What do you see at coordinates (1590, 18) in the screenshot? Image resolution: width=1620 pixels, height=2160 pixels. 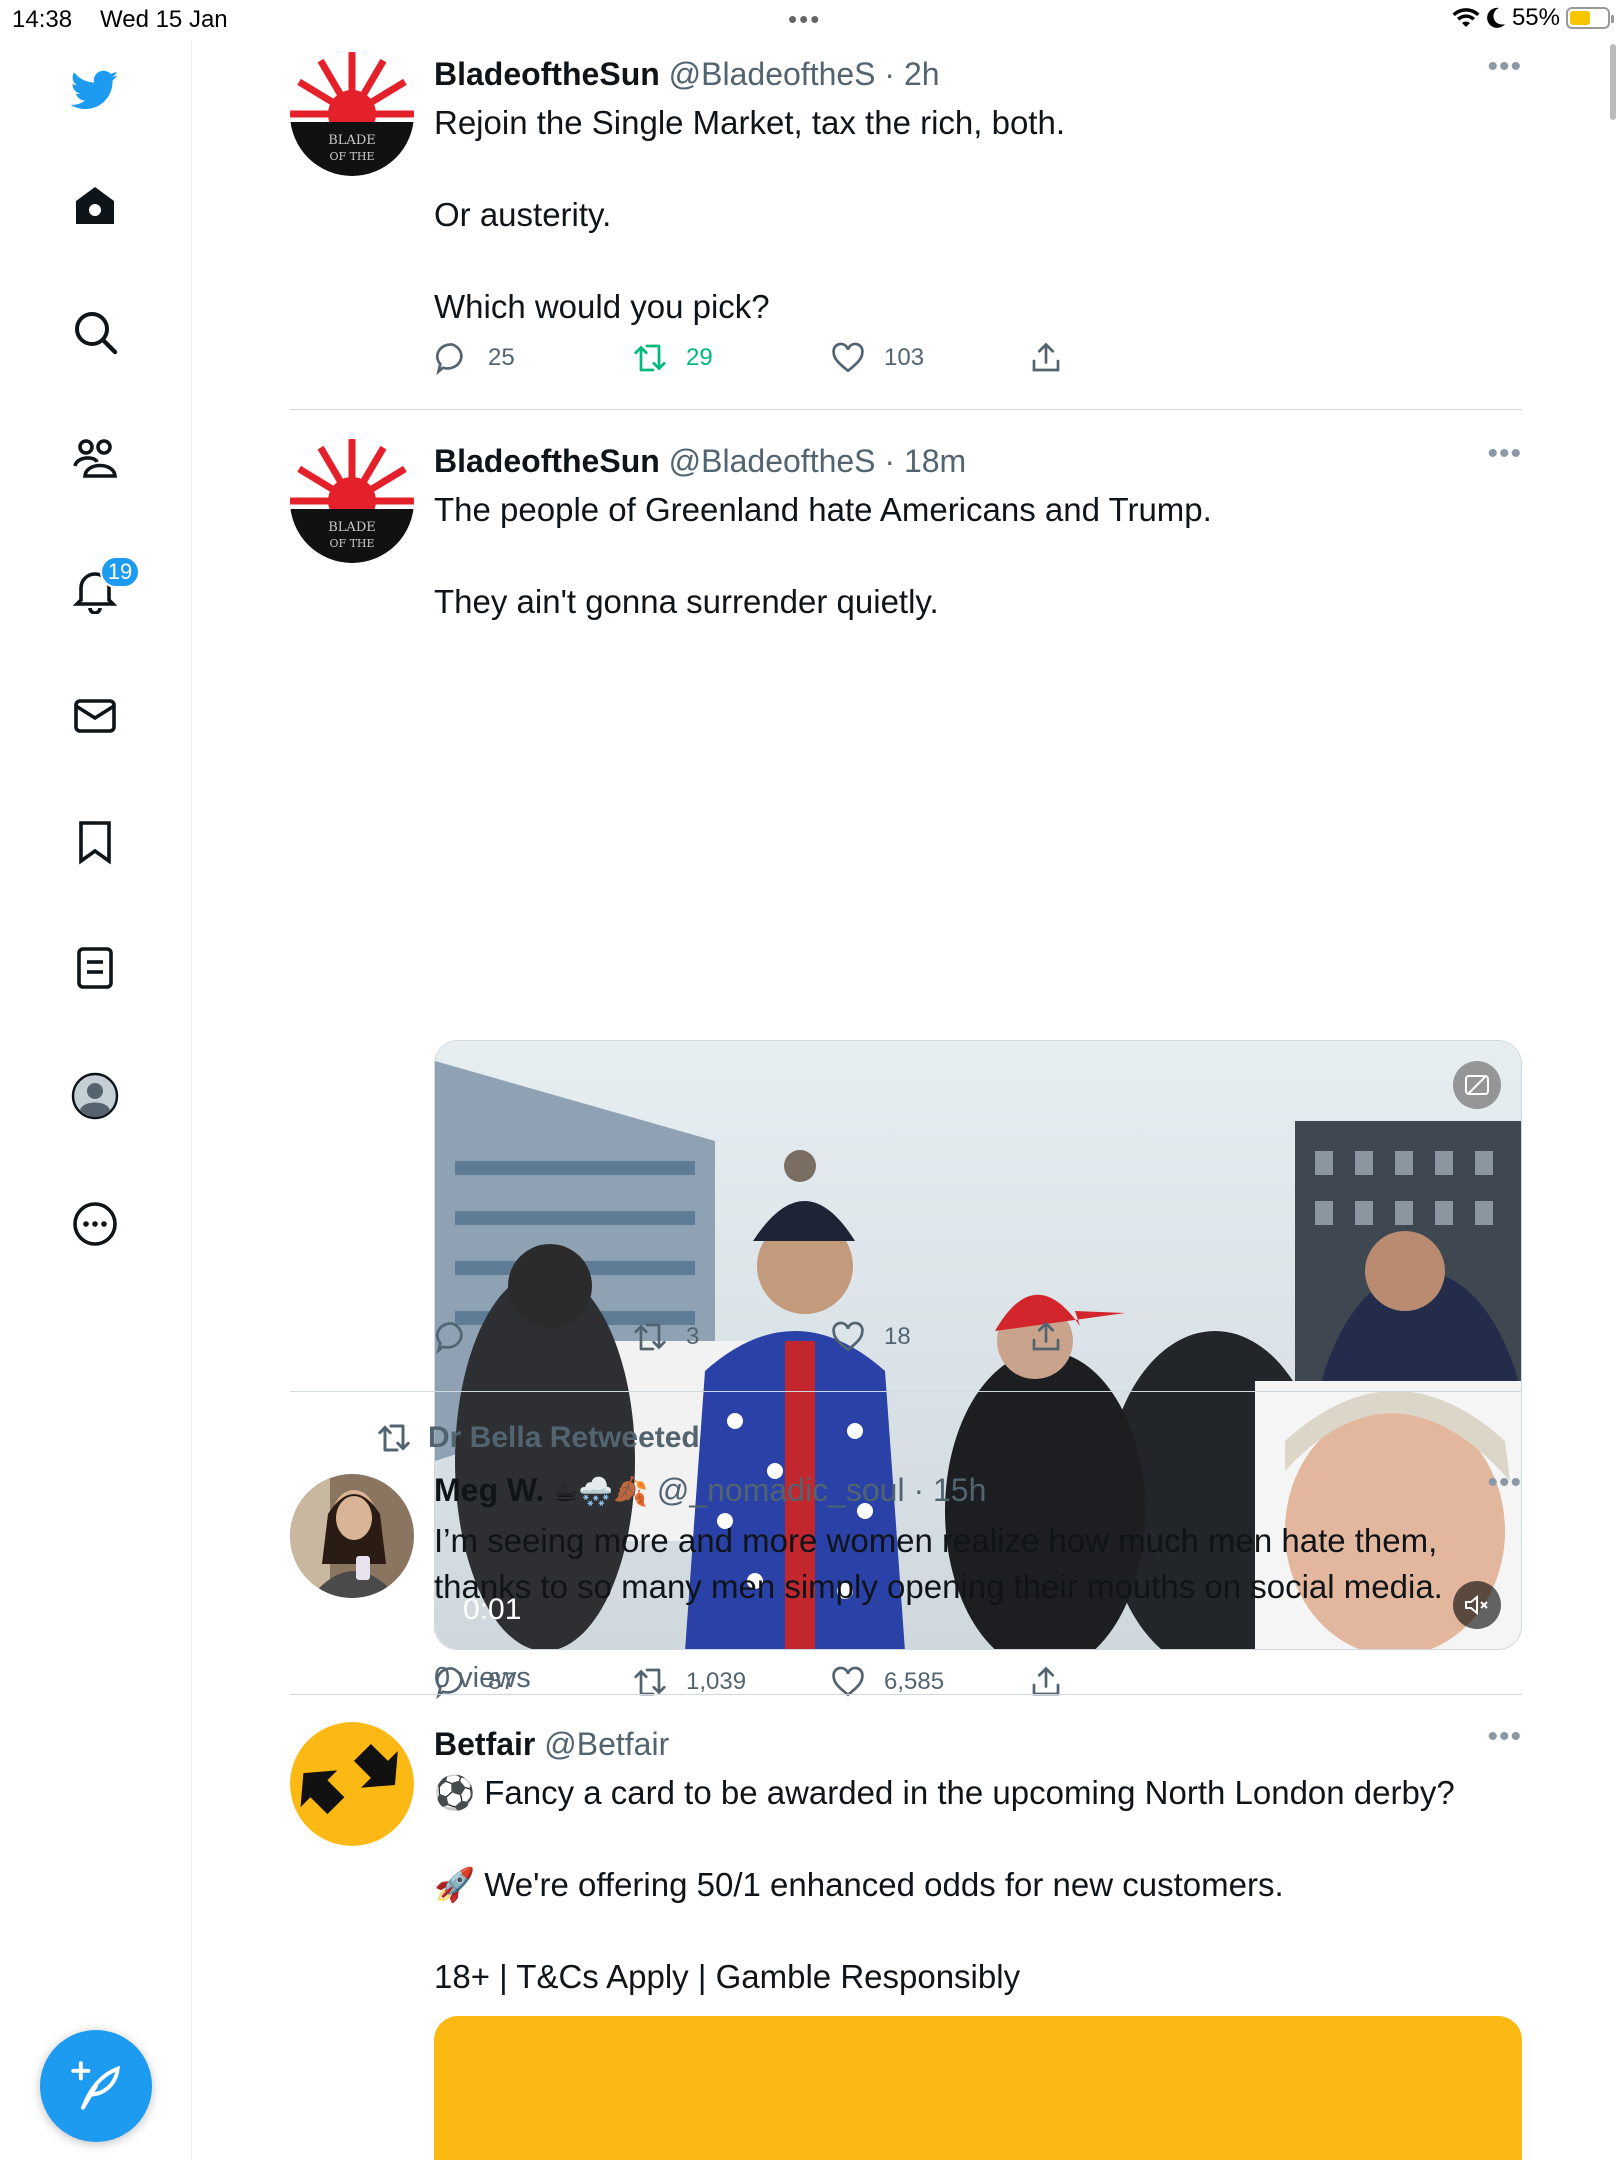 I see `battery-icon` at bounding box center [1590, 18].